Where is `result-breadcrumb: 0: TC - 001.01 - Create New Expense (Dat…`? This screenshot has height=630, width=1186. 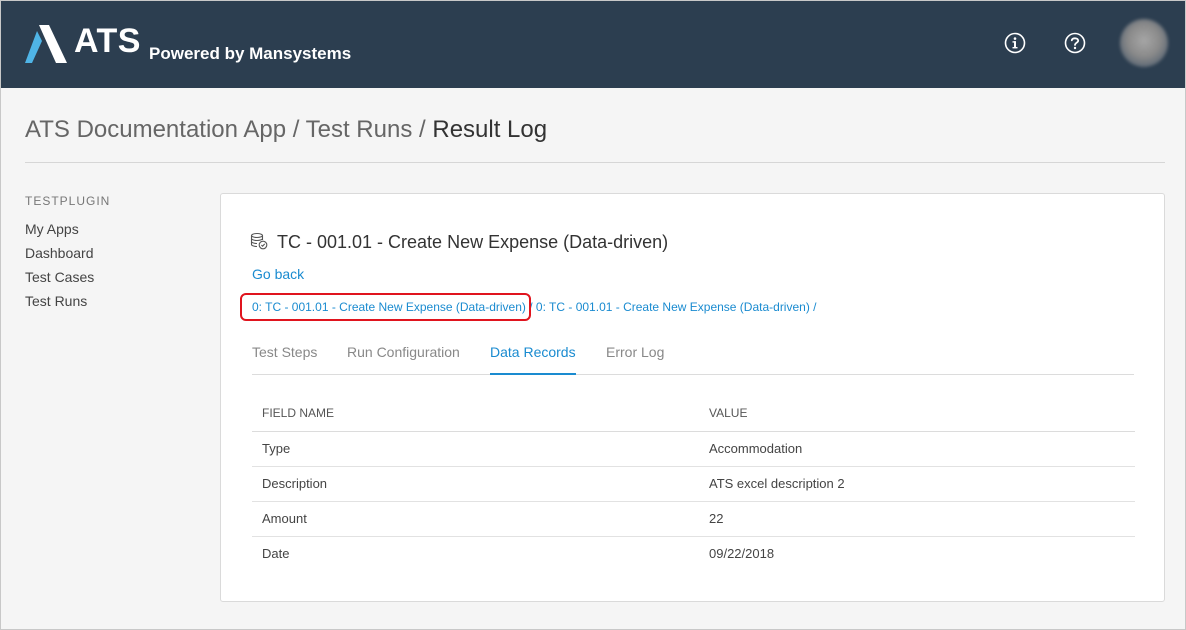 result-breadcrumb: 0: TC - 001.01 - Create New Expense (Dat… is located at coordinates (528, 307).